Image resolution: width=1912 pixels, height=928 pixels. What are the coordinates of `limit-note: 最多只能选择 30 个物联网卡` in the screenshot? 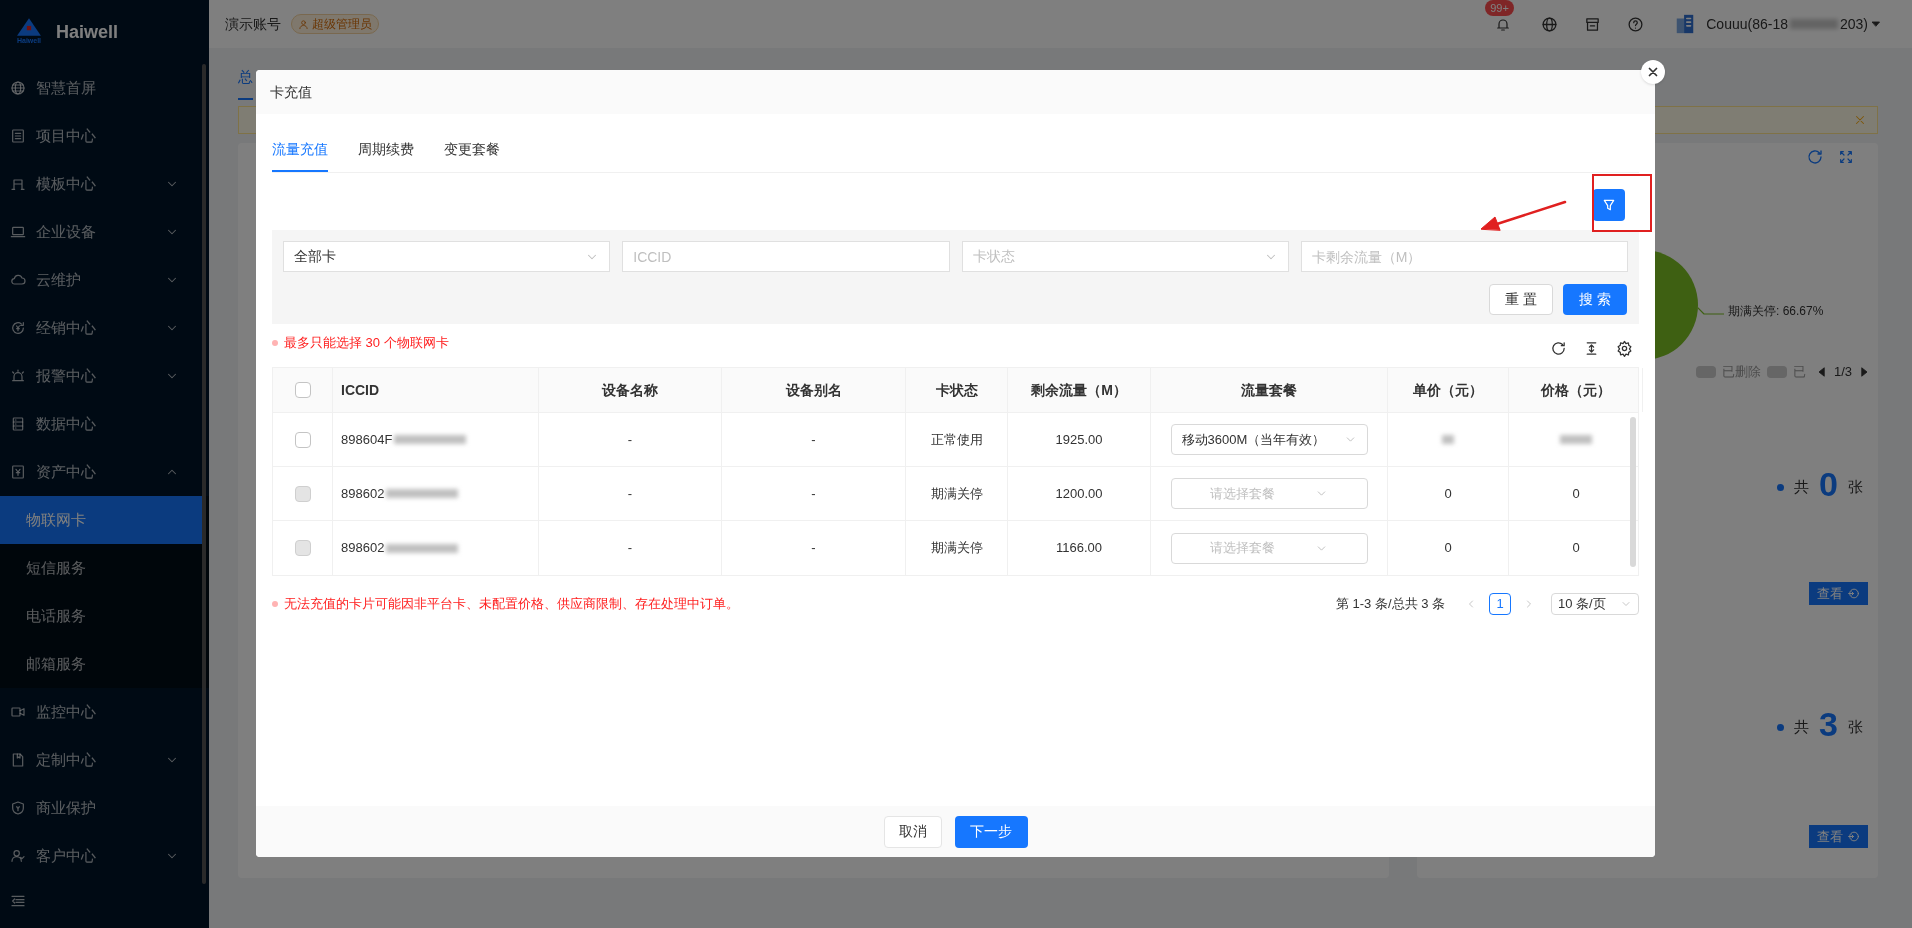 It's located at (366, 342).